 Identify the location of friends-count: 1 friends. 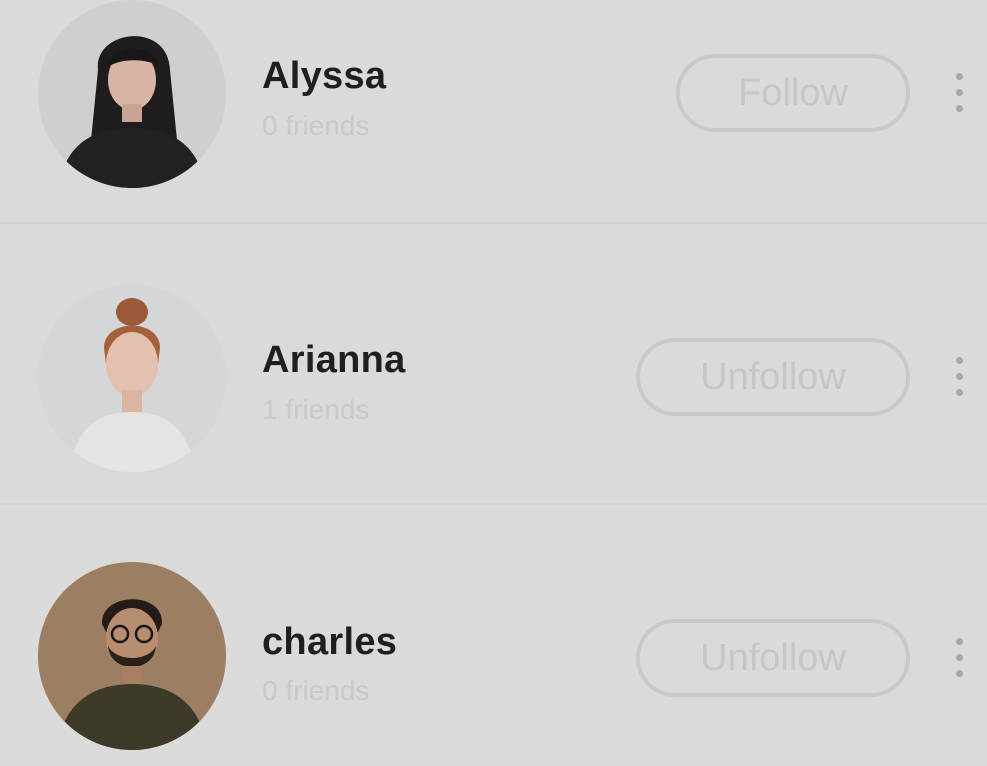
(316, 409).